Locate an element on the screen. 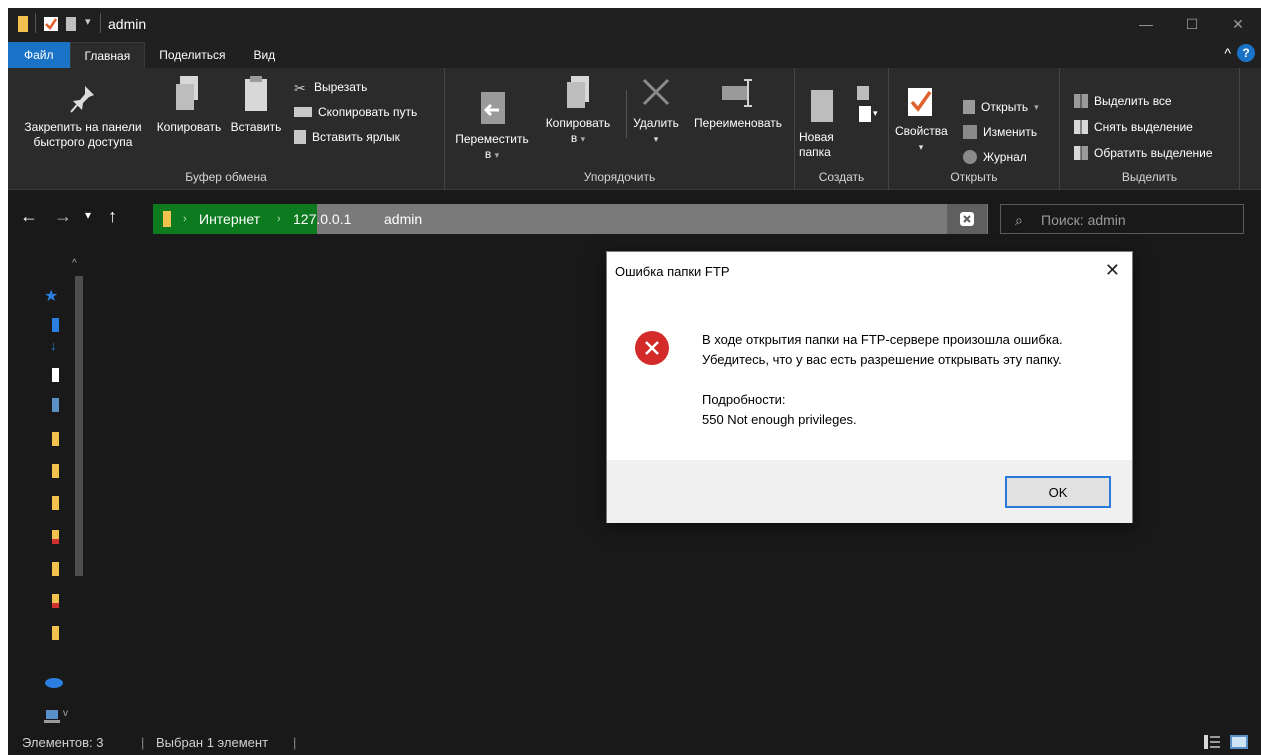 The width and height of the screenshot is (1261, 755). edit-label: Изменить is located at coordinates (1010, 132).